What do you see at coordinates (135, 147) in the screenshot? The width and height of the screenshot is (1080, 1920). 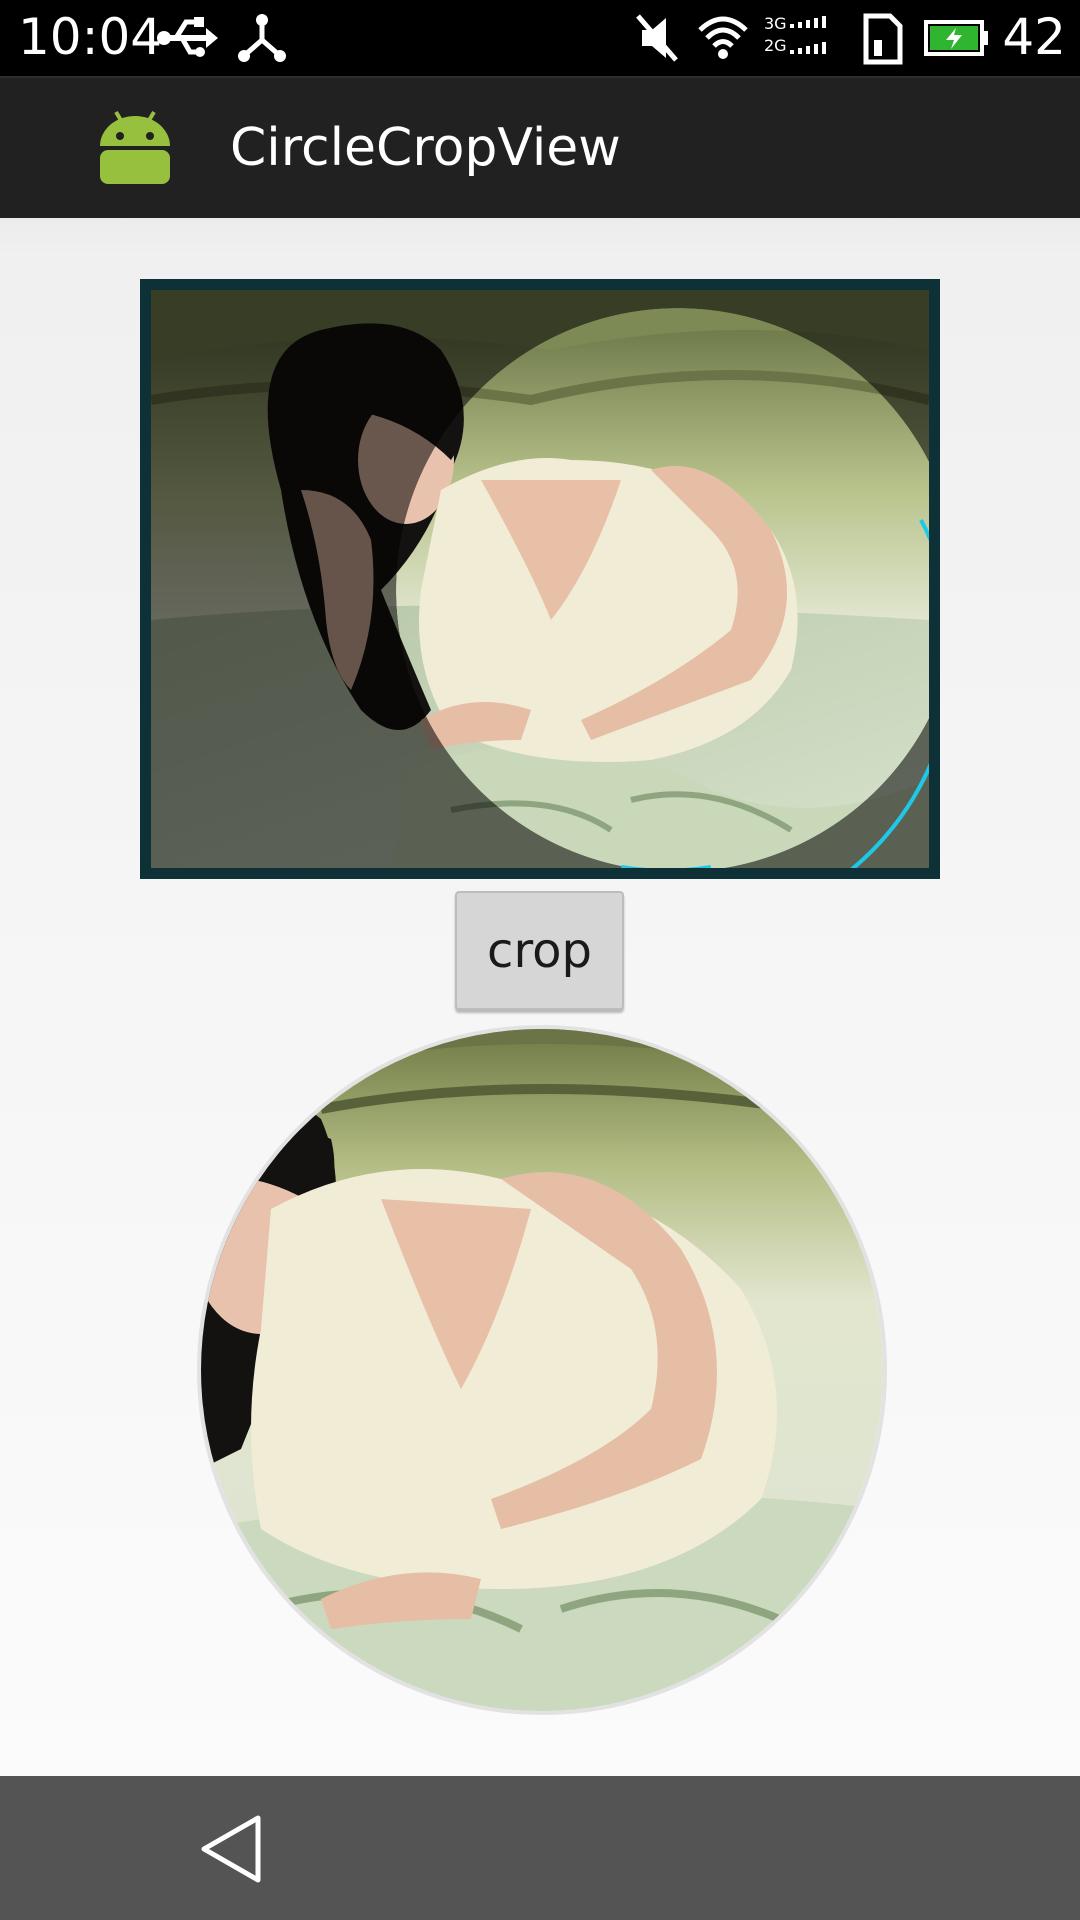 I see `android-icon` at bounding box center [135, 147].